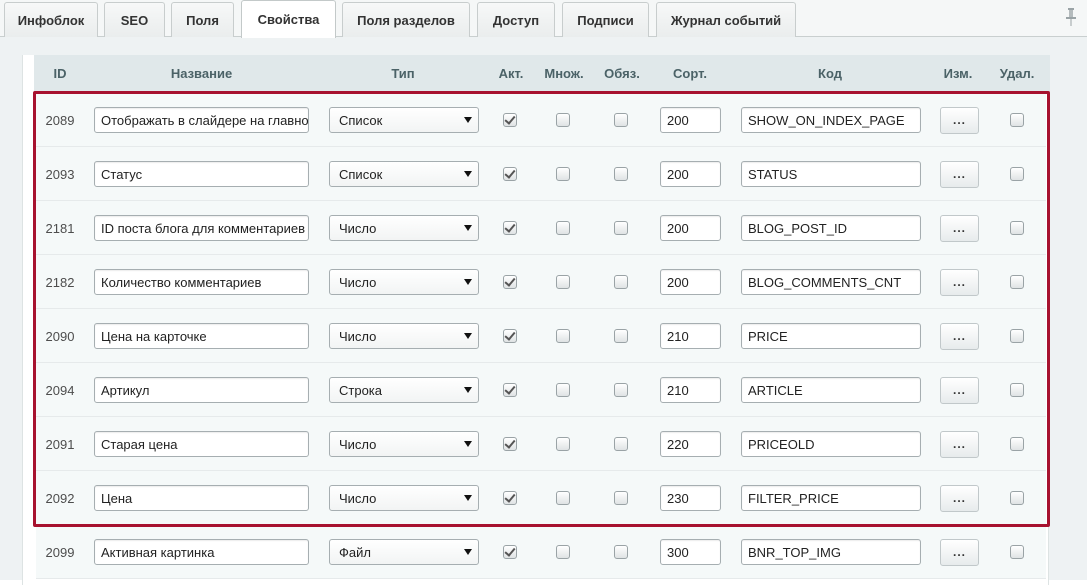 This screenshot has height=585, width=1087. I want to click on tab-access: Доступ, so click(516, 19).